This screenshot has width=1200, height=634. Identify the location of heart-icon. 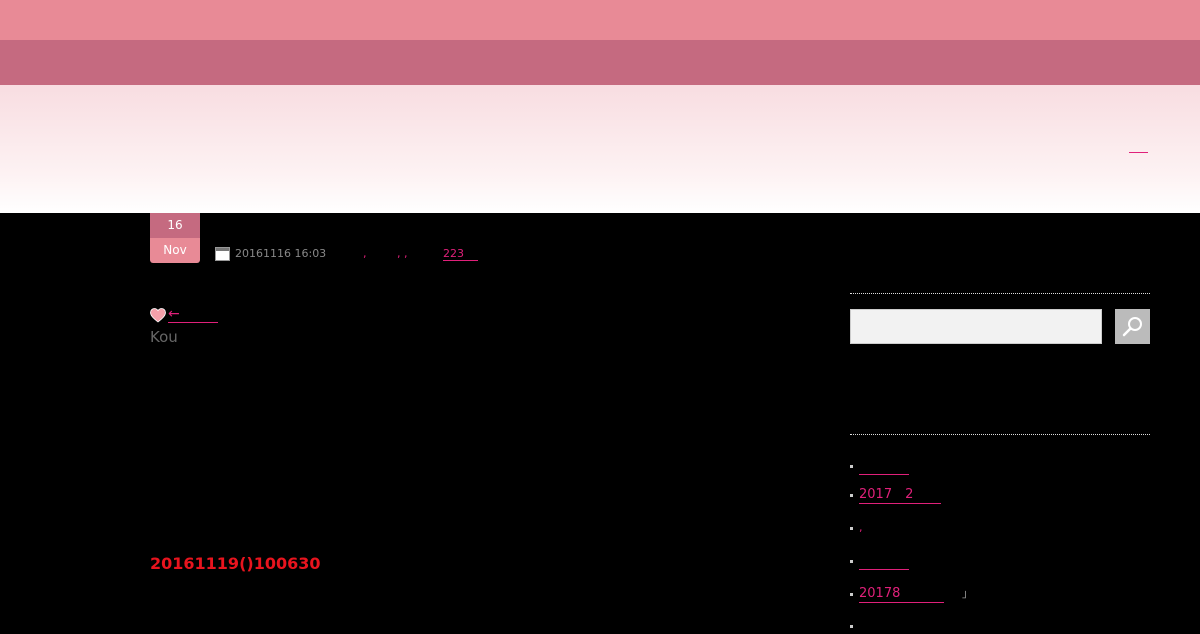
(158, 315).